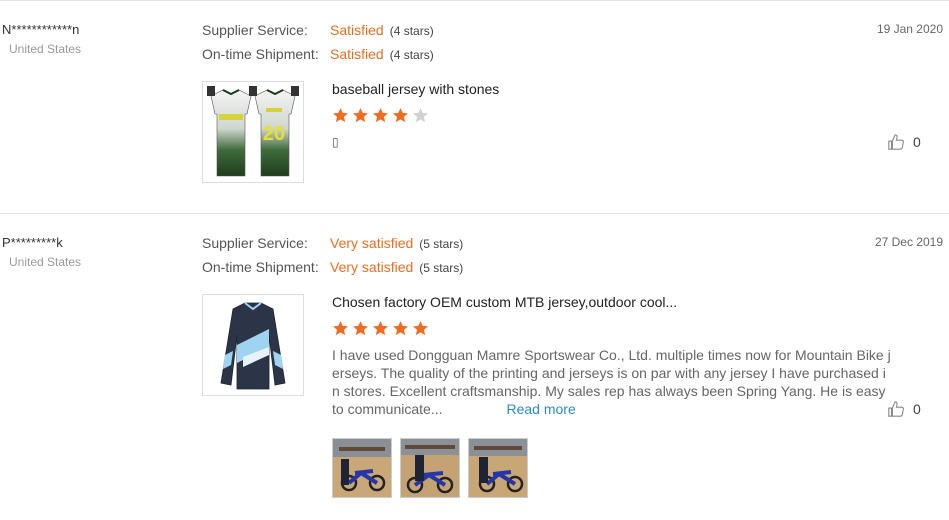 This screenshot has width=949, height=520. What do you see at coordinates (909, 29) in the screenshot?
I see `review-date: 19 Jan 2020` at bounding box center [909, 29].